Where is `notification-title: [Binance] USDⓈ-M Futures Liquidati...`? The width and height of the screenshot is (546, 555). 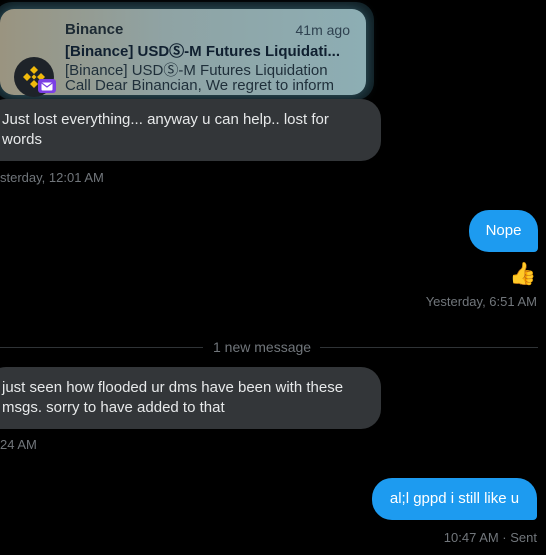
notification-title: [Binance] USDⓈ-M Futures Liquidati... is located at coordinates (203, 51).